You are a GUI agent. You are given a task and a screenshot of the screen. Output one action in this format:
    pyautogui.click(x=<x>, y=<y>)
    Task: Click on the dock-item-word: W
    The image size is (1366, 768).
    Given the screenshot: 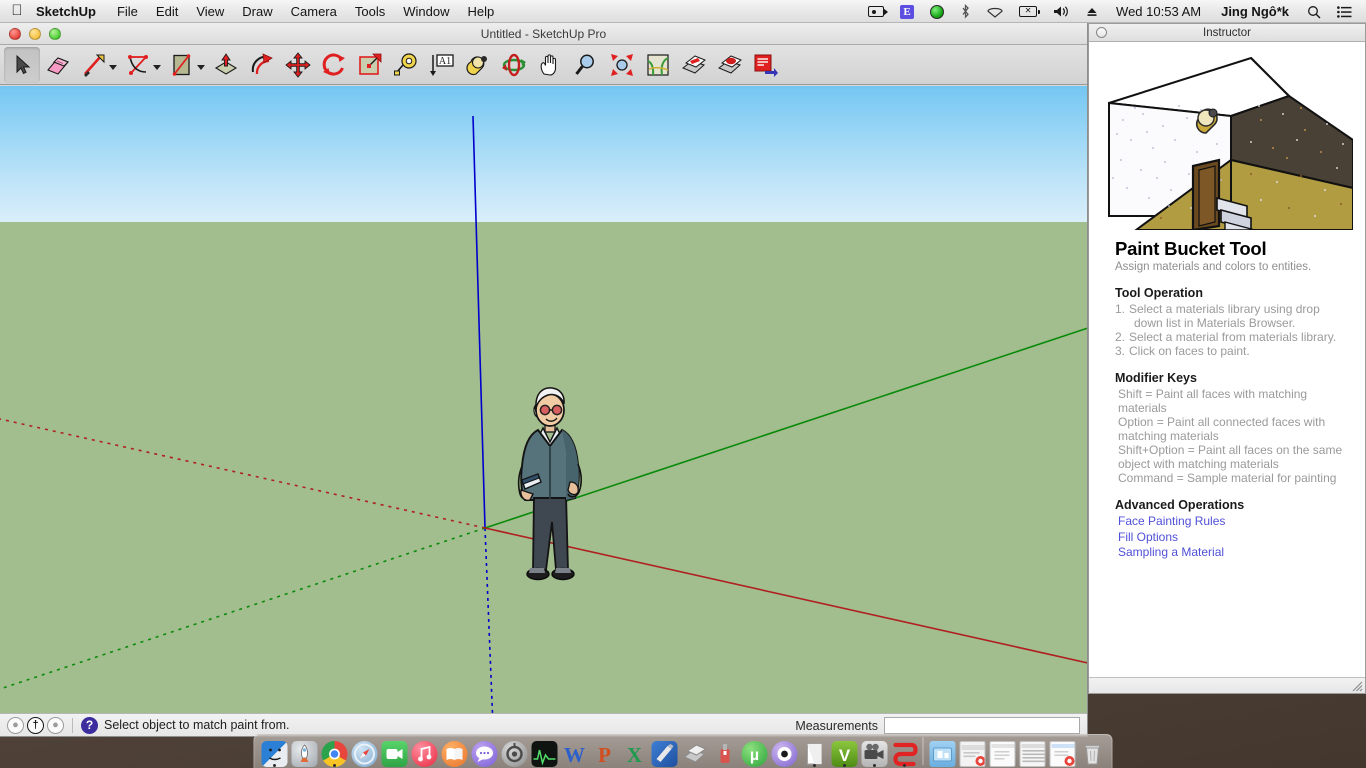 What is the action you would take?
    pyautogui.click(x=574, y=751)
    